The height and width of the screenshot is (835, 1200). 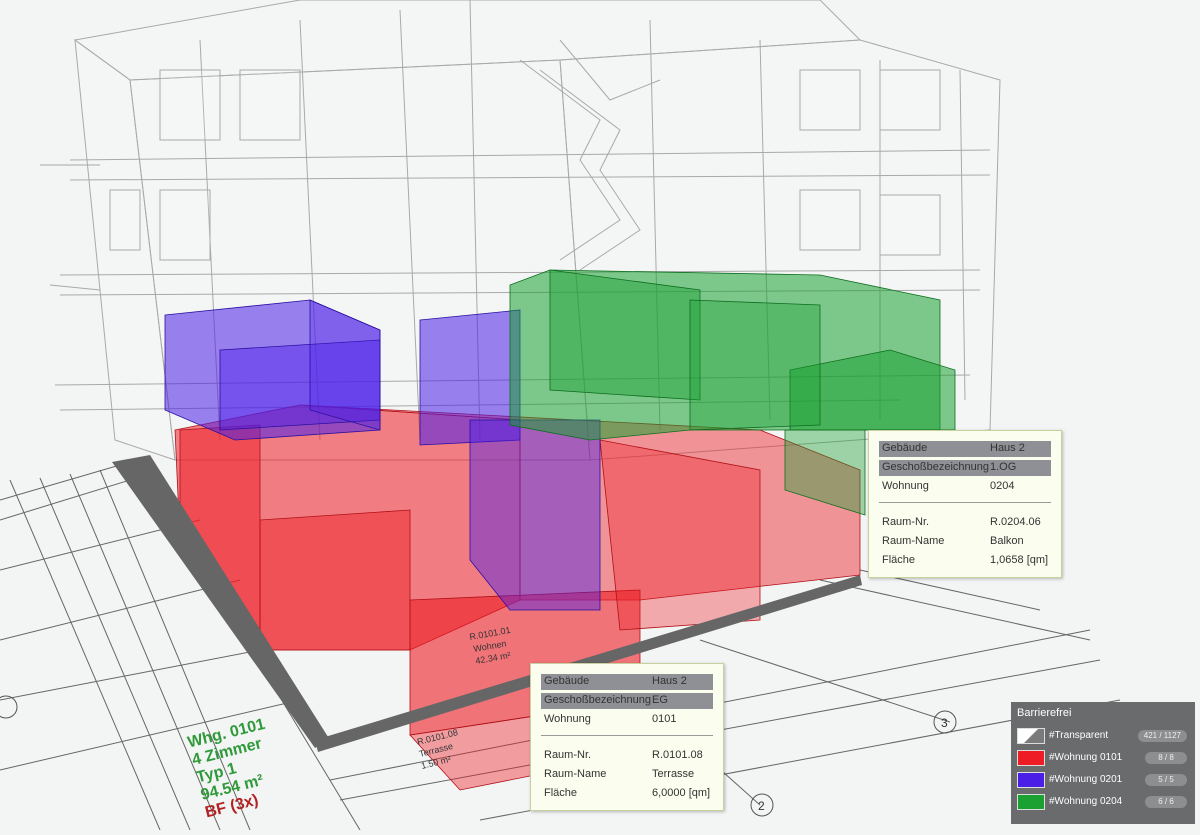 What do you see at coordinates (1166, 758) in the screenshot?
I see `legend-item-count: 8 / 8` at bounding box center [1166, 758].